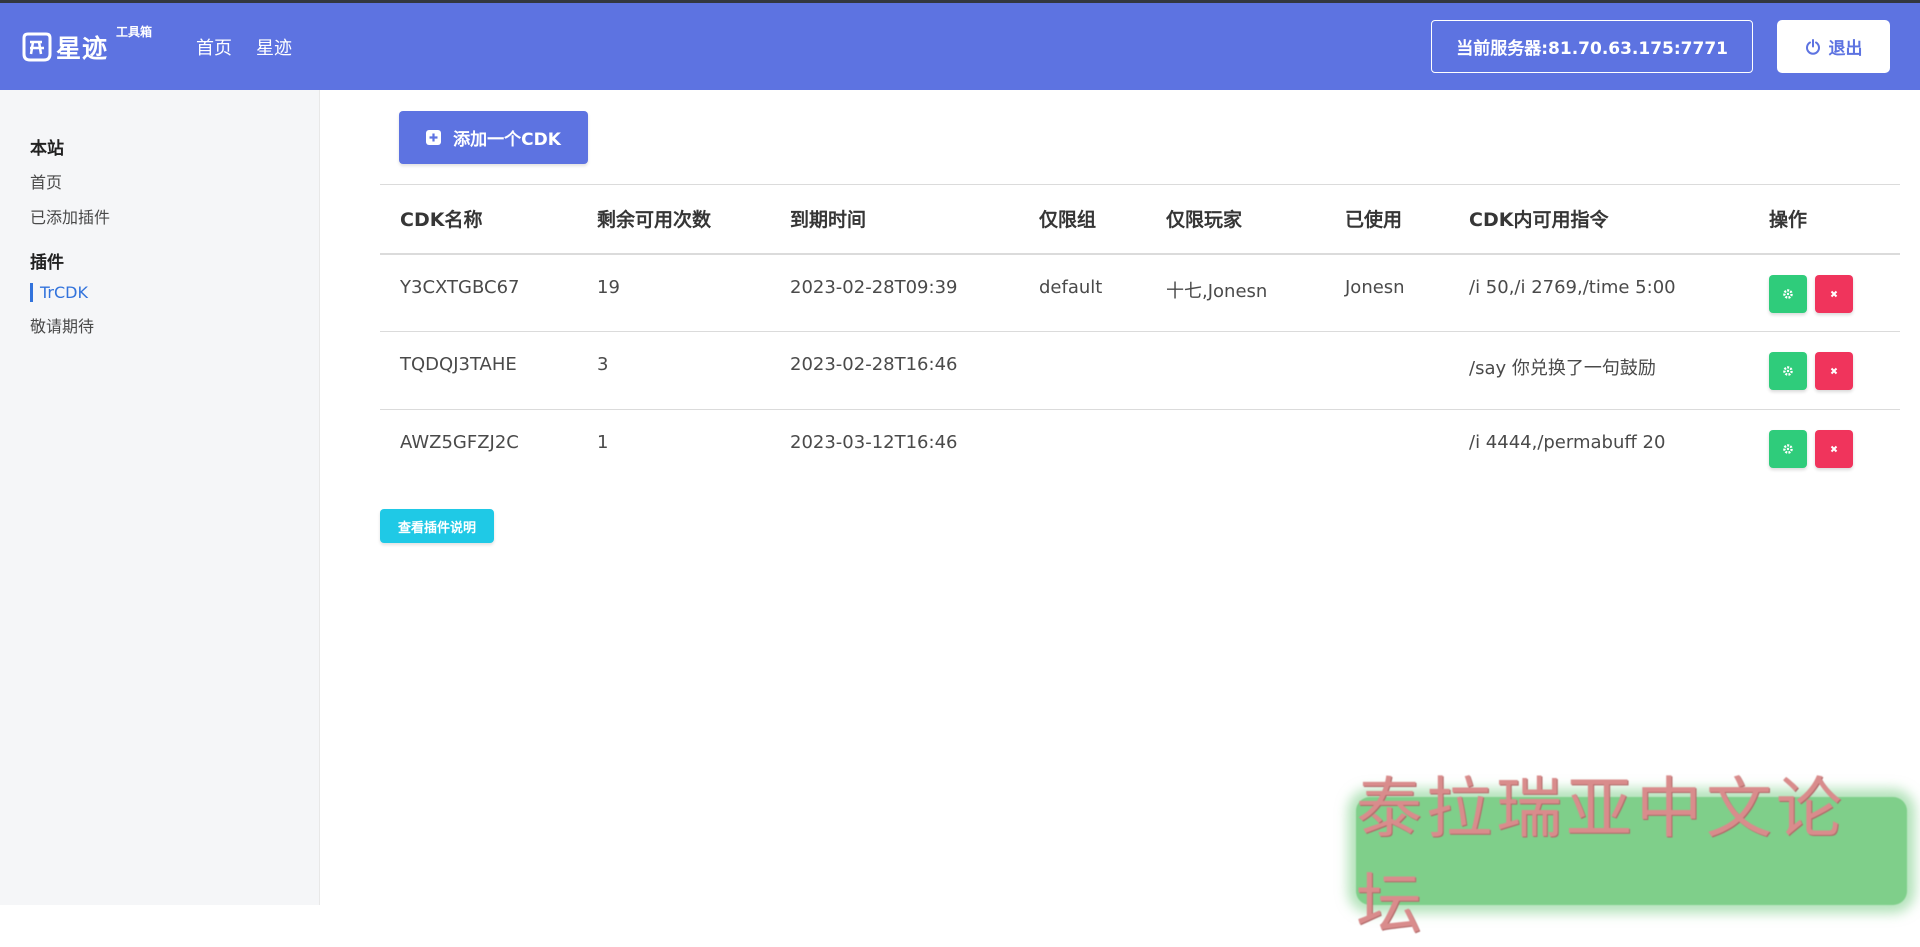 This screenshot has height=947, width=1920. What do you see at coordinates (603, 442) in the screenshot?
I see `cell-remaining-uses: 1` at bounding box center [603, 442].